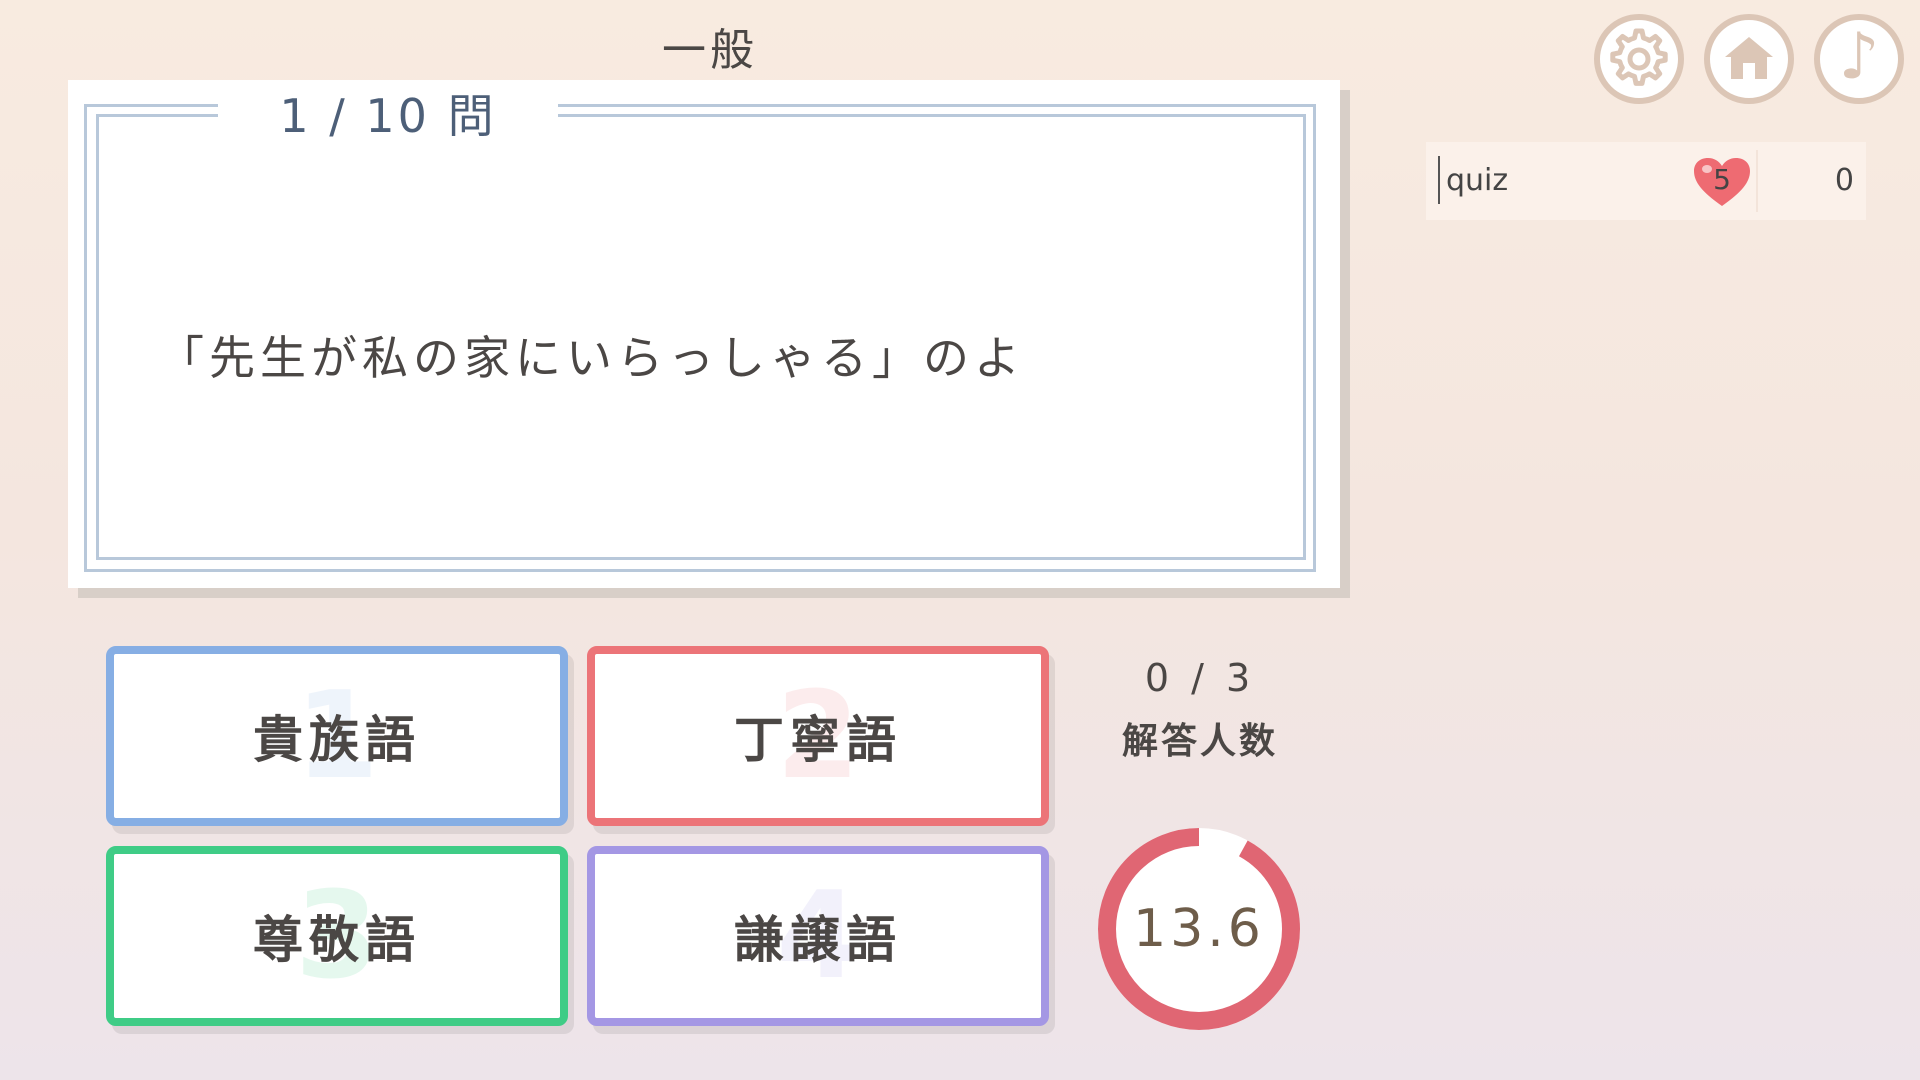  Describe the element at coordinates (337, 740) in the screenshot. I see `answer-label-1: 貴族語` at that location.